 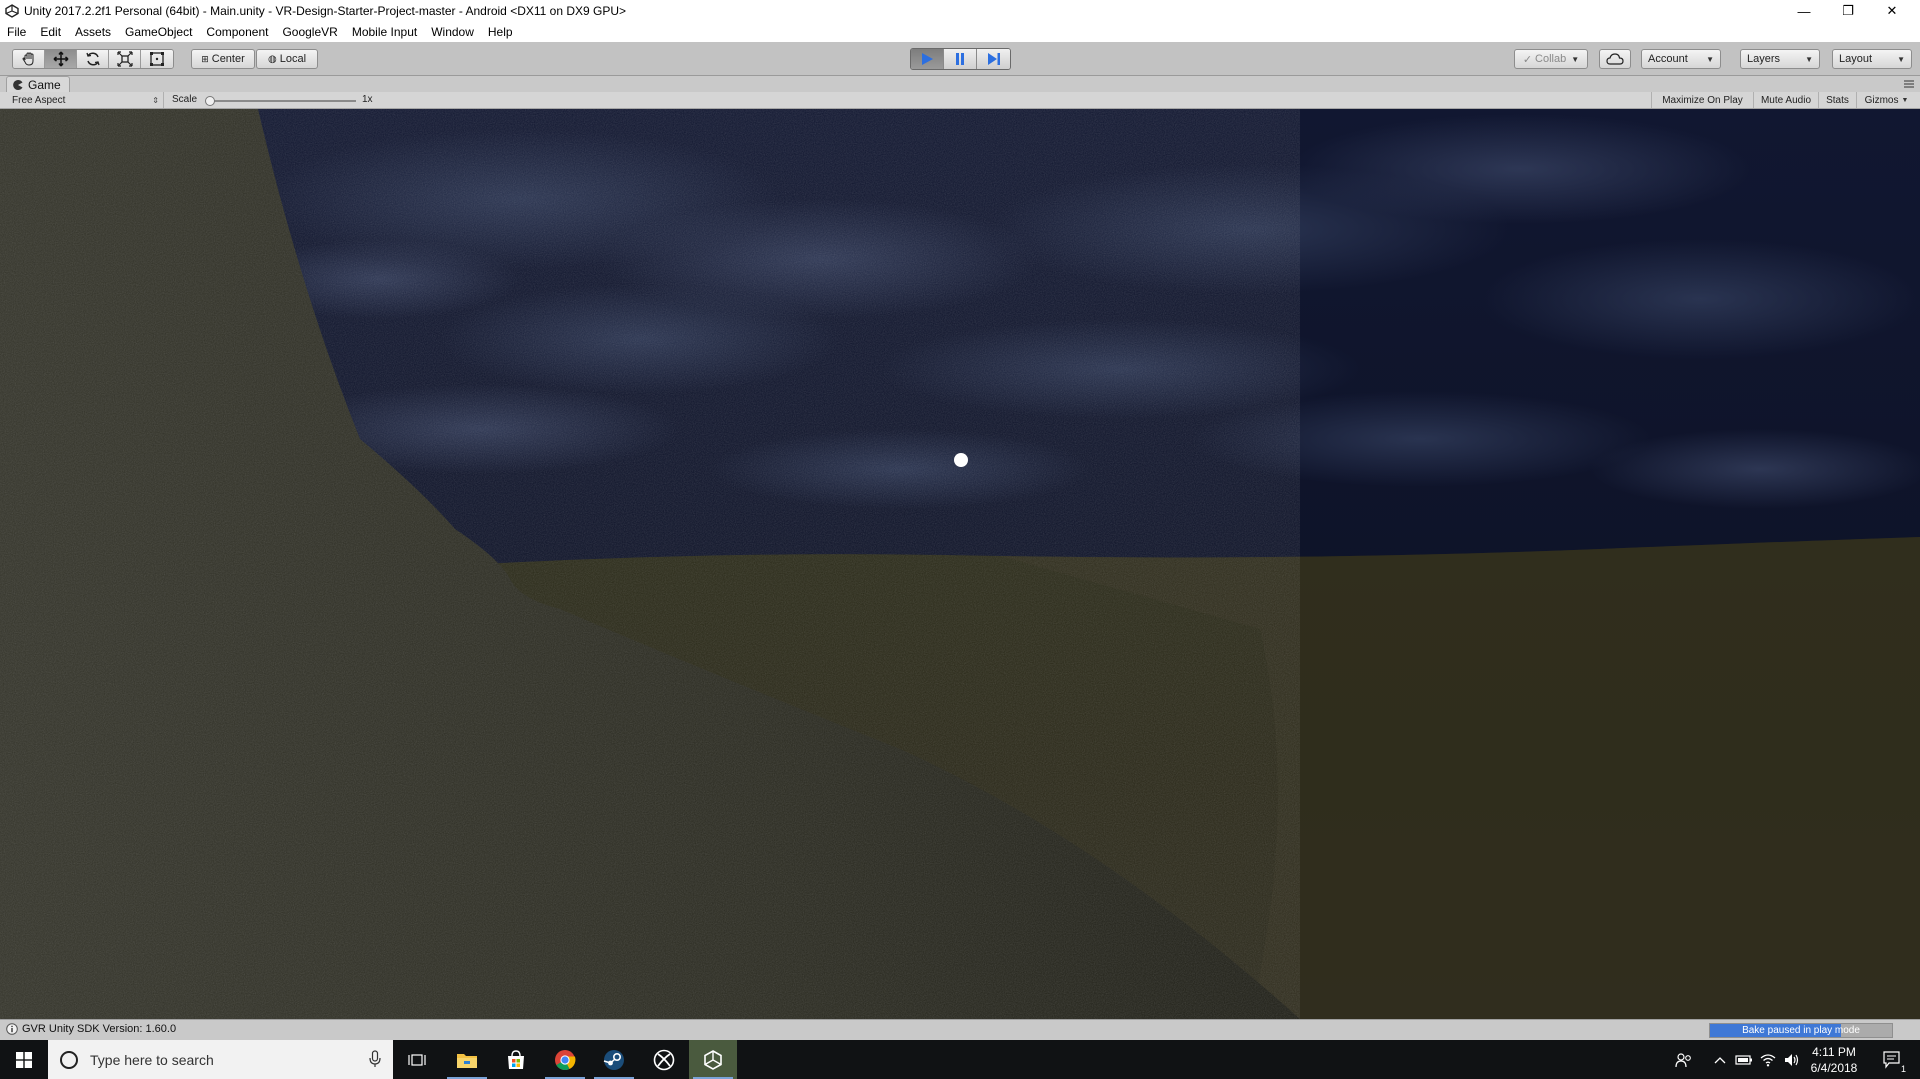 I want to click on taskbar-clock: 4:11 PM 6/4/2018, so click(x=1834, y=1060).